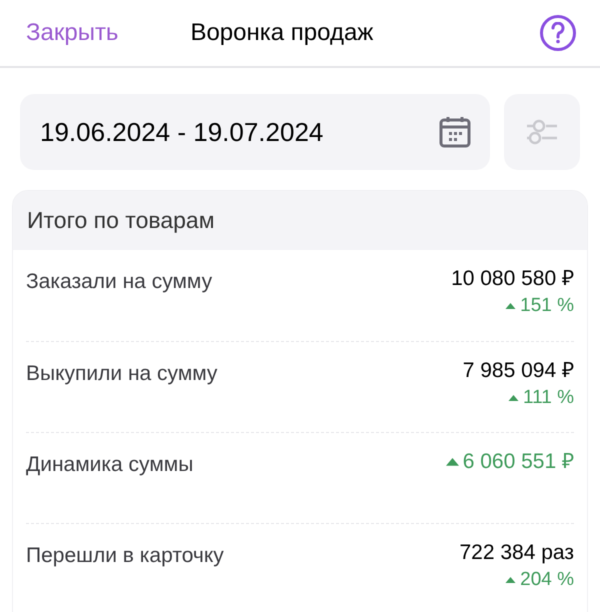 The width and height of the screenshot is (600, 612). I want to click on sliders-icon, so click(542, 132).